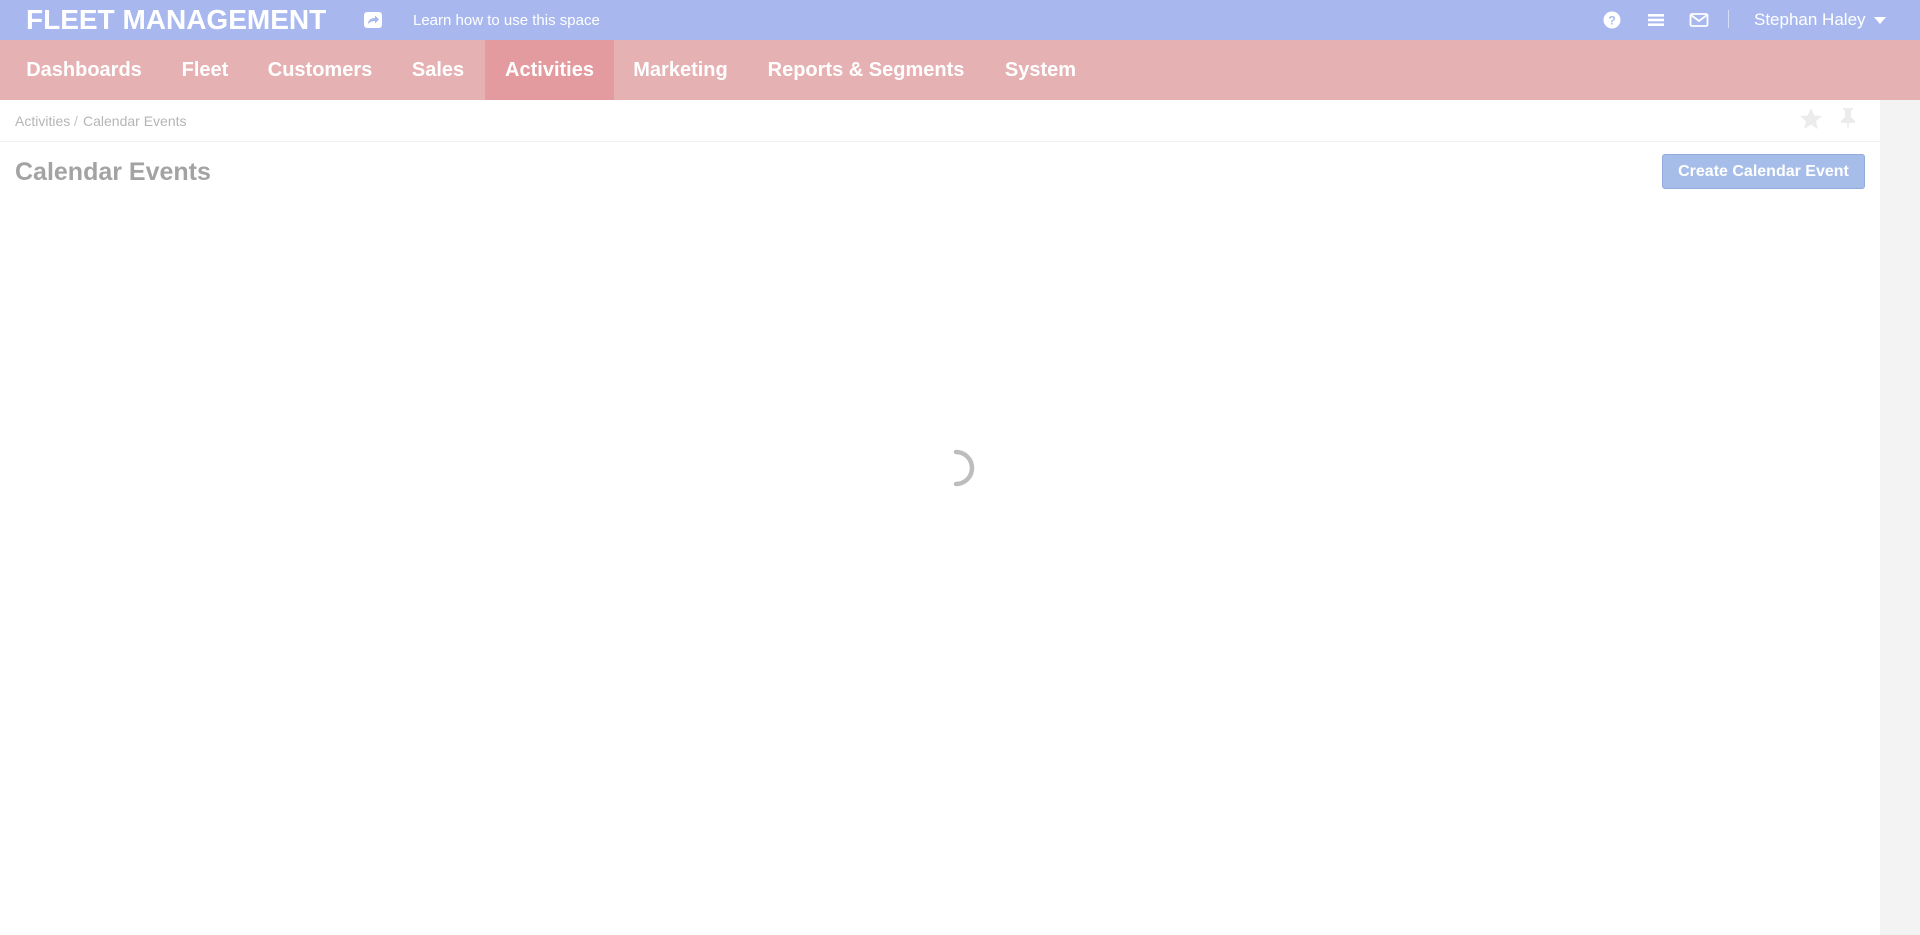  What do you see at coordinates (320, 70) in the screenshot?
I see `nav-item-customers: Customers` at bounding box center [320, 70].